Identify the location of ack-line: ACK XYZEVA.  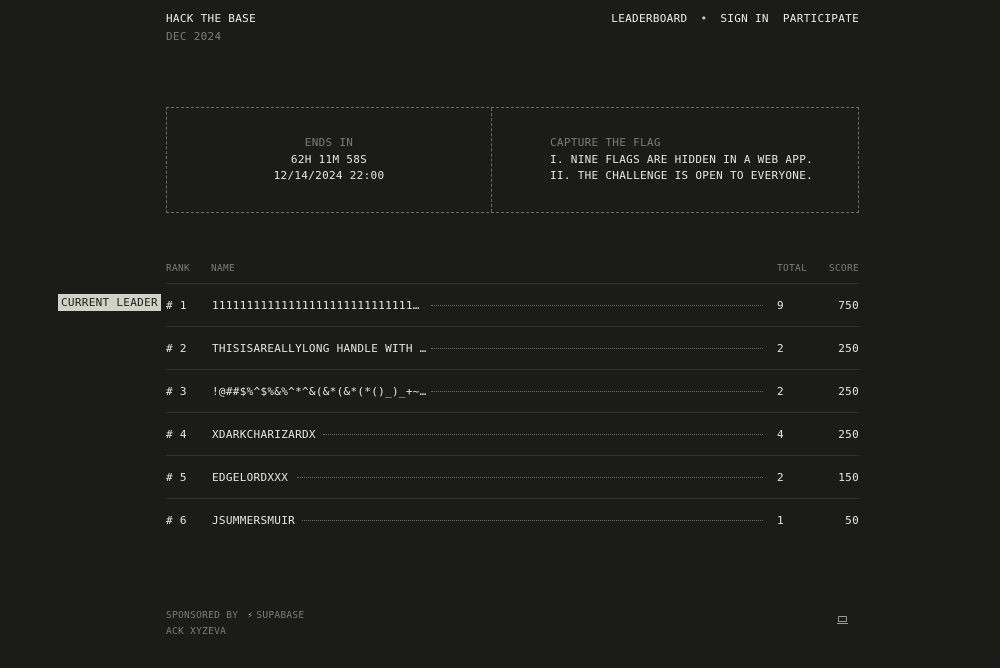
(512, 632).